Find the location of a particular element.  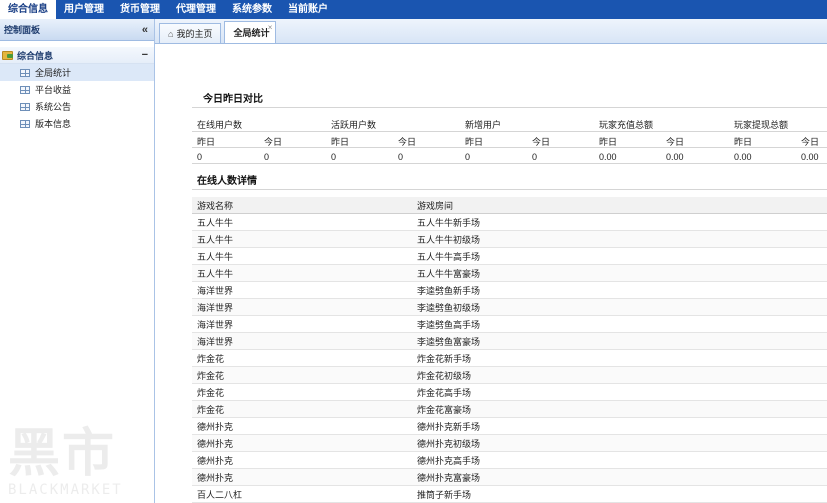

sidebar-item-version-info: 版本信息 is located at coordinates (77, 123).